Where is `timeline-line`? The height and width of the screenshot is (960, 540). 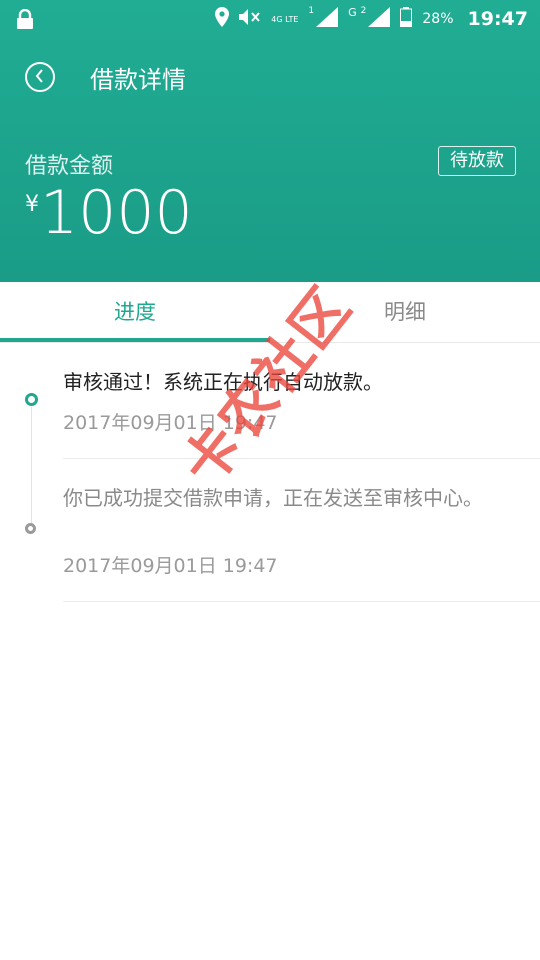 timeline-line is located at coordinates (31, 466).